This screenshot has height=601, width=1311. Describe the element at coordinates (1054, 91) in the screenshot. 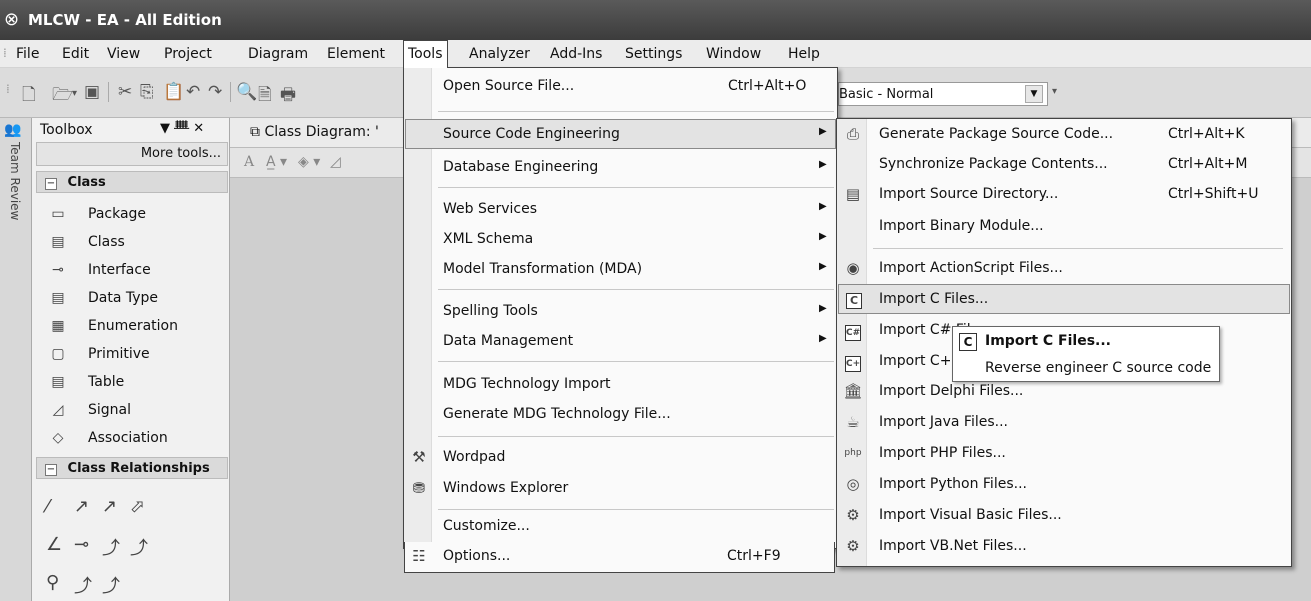

I see `toolbar-overflow-icon: ▾` at that location.